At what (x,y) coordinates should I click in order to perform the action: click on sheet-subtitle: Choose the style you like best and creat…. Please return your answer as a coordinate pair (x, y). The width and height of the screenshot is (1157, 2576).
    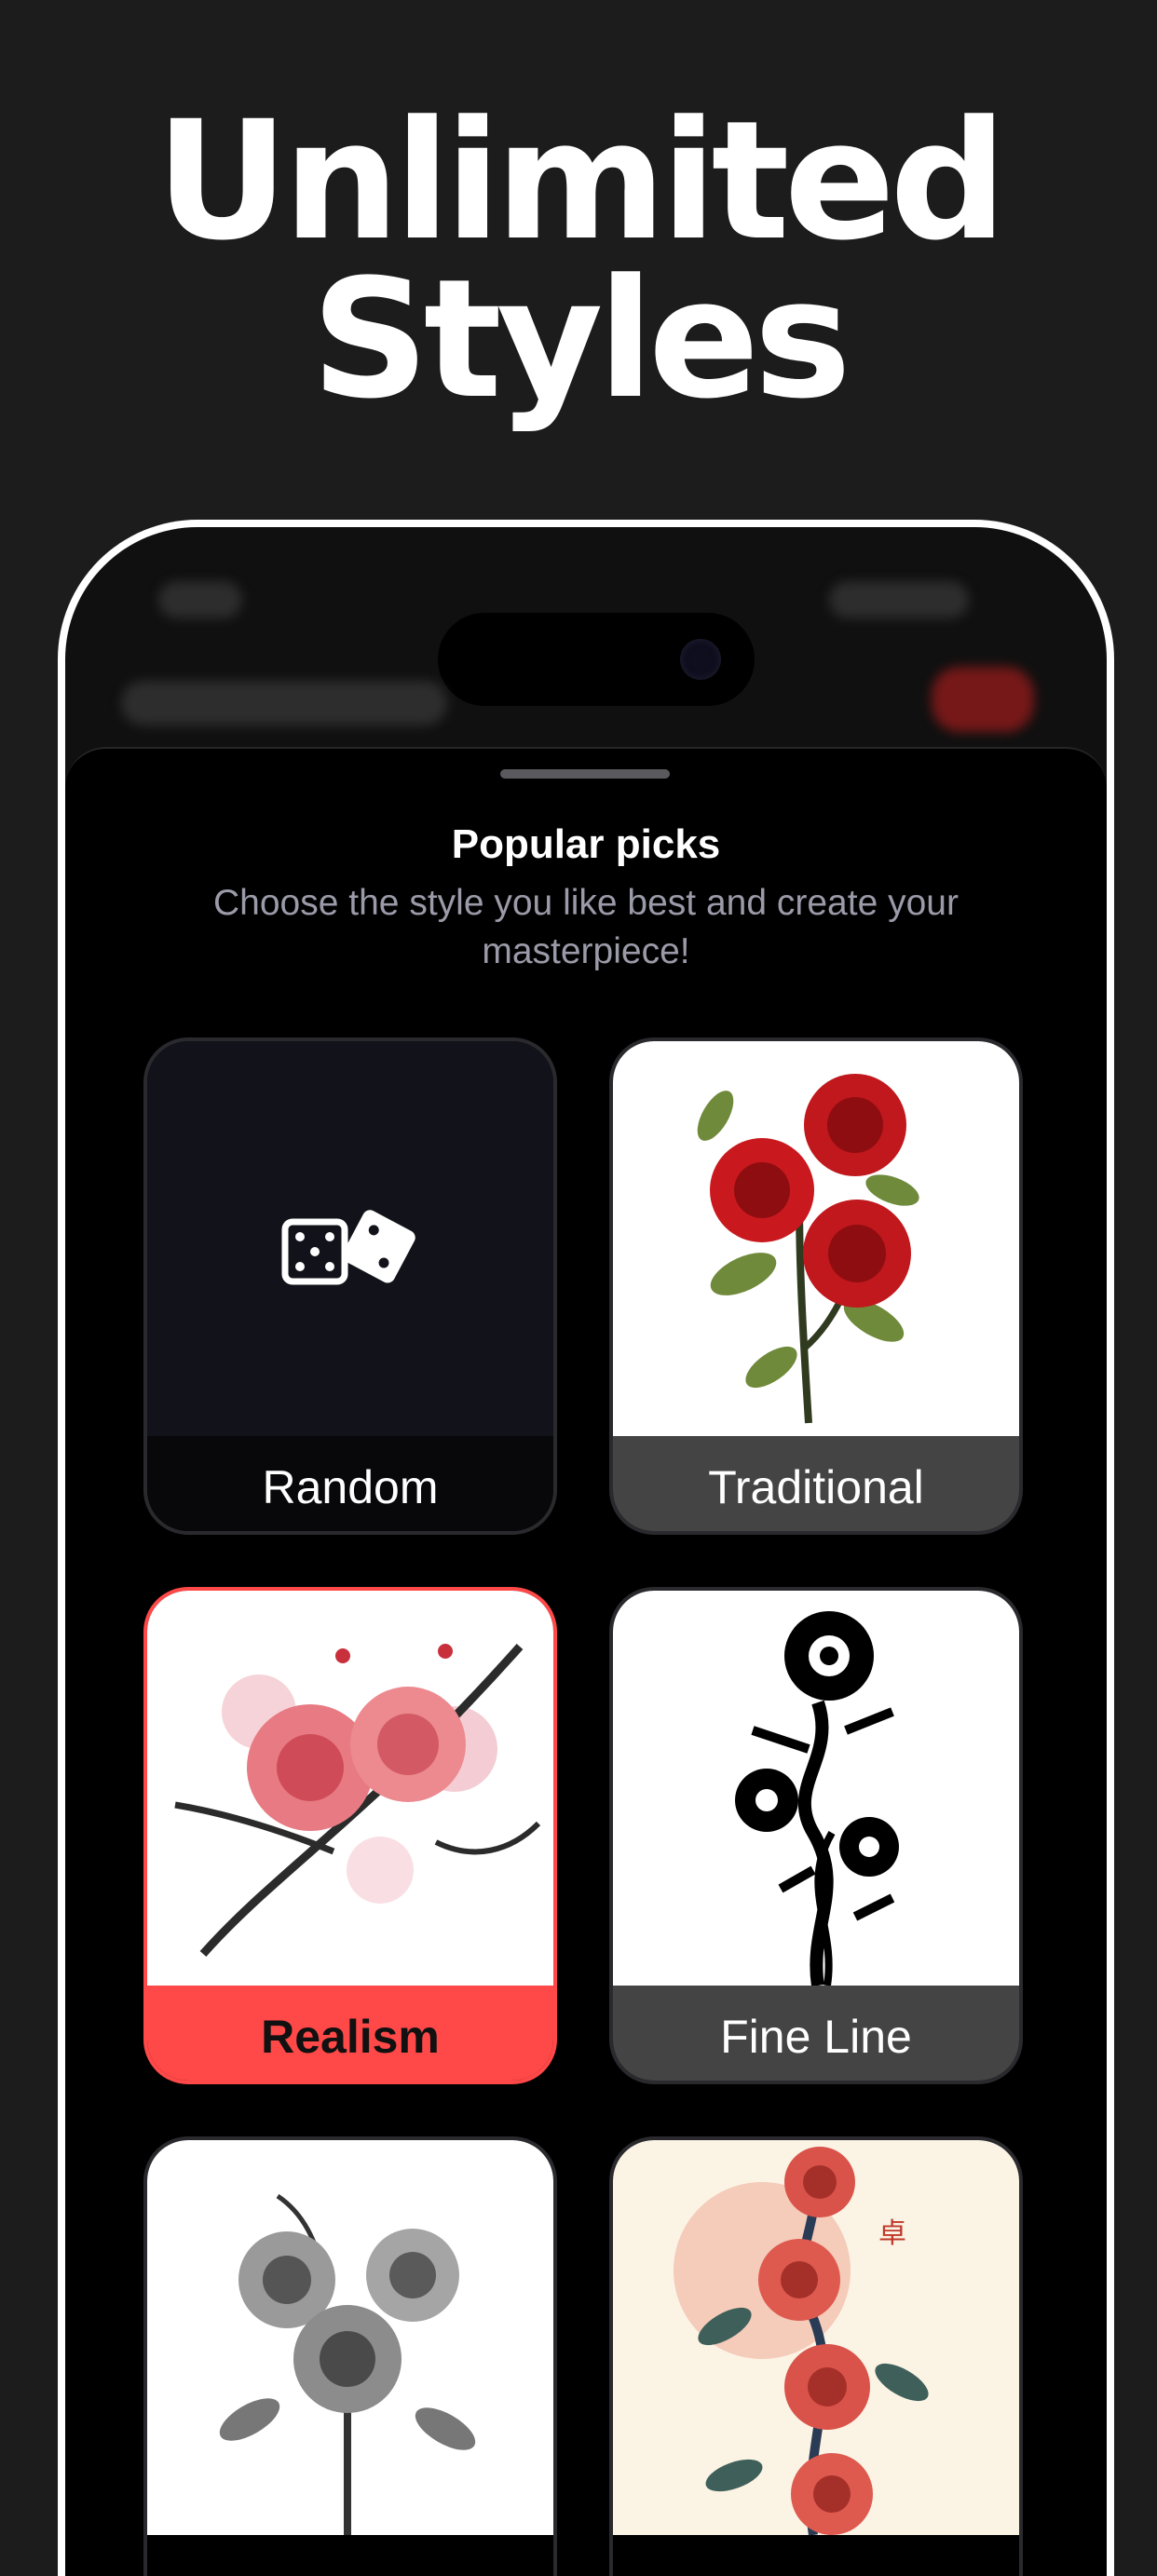
    Looking at the image, I should click on (586, 927).